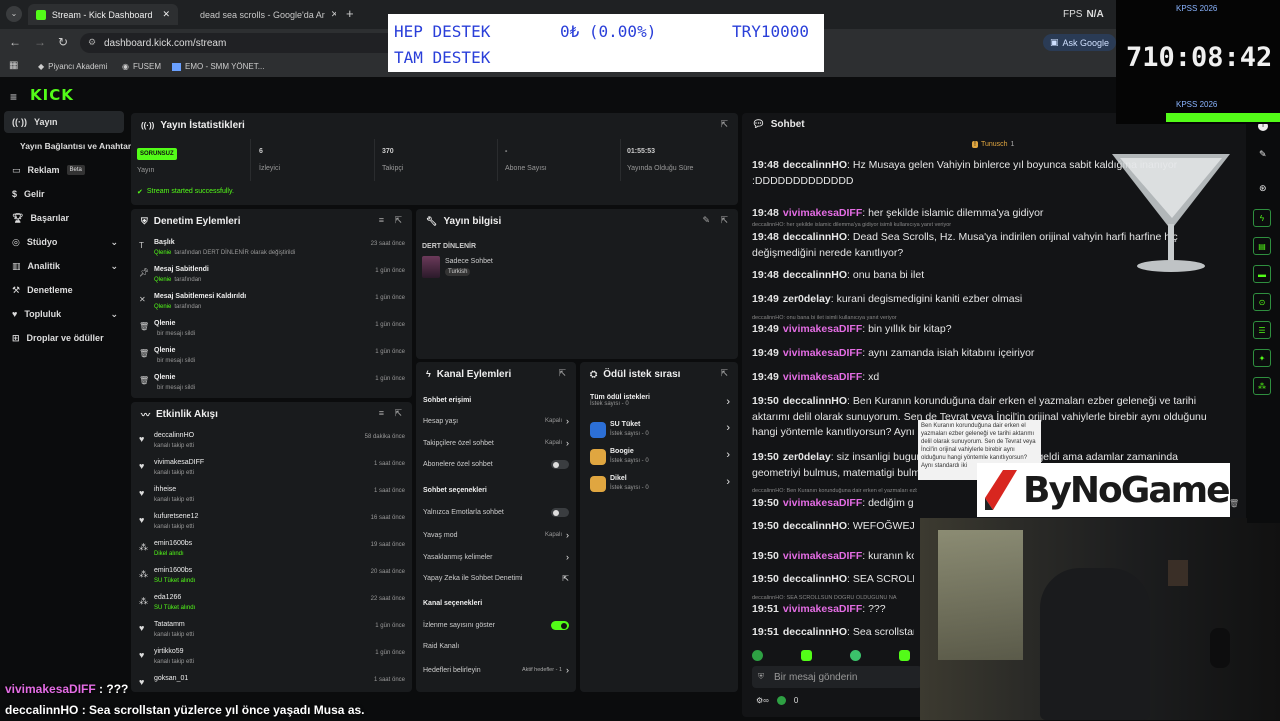 This screenshot has height=721, width=1280. I want to click on reload-icon: ↻, so click(63, 42).